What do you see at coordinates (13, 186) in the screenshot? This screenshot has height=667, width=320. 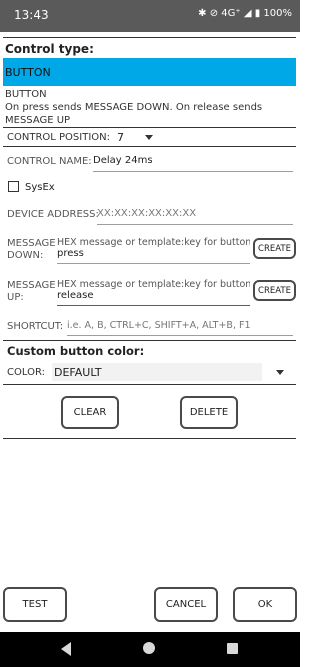 I see `sysex-checkbox` at bounding box center [13, 186].